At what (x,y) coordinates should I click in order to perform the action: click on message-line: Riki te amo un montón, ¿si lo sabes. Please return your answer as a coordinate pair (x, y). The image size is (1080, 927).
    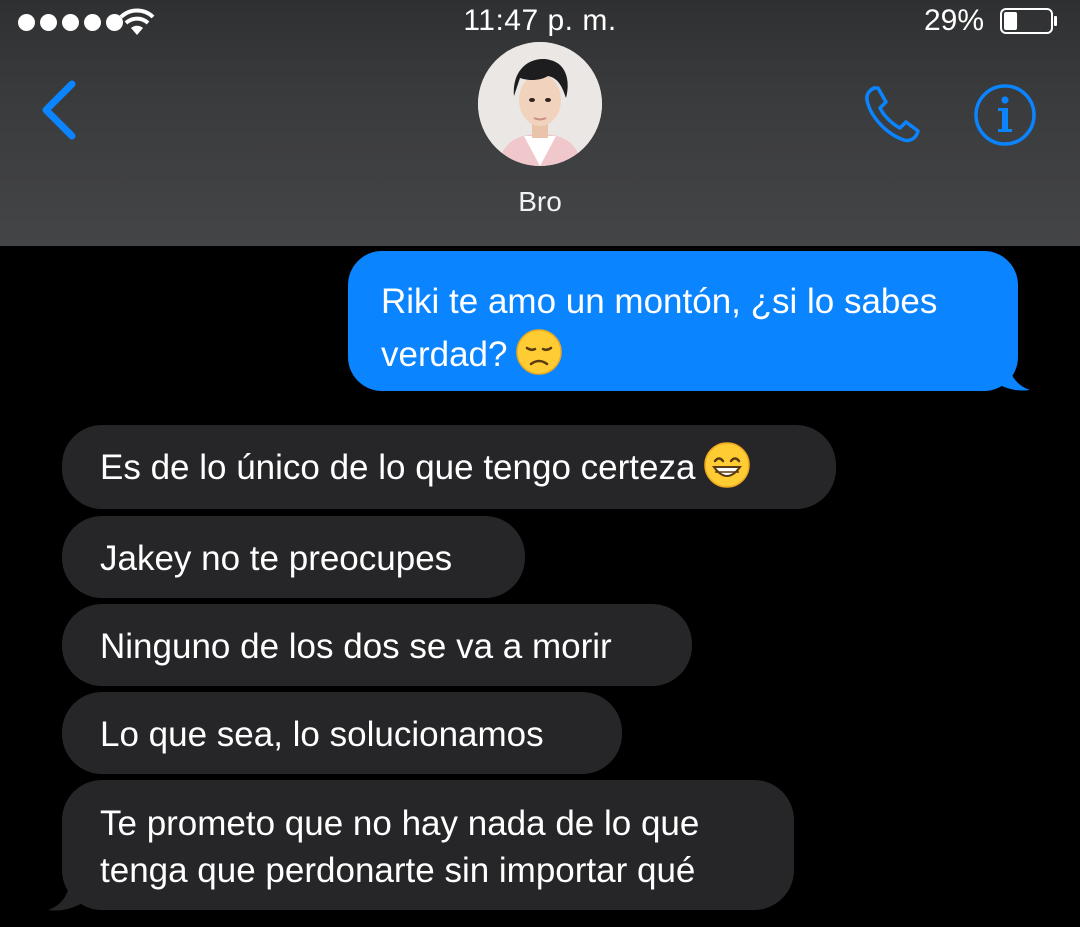
    Looking at the image, I should click on (659, 301).